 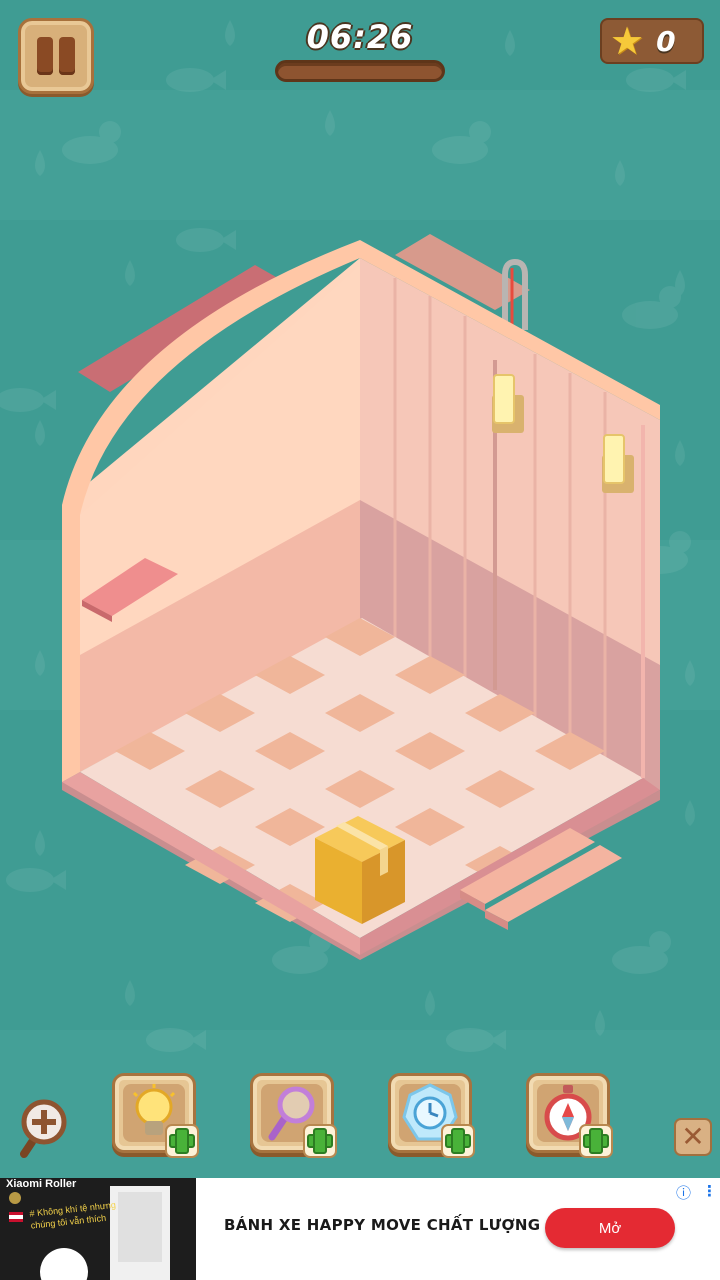 What do you see at coordinates (360, 37) in the screenshot?
I see `timer-text: 06:26` at bounding box center [360, 37].